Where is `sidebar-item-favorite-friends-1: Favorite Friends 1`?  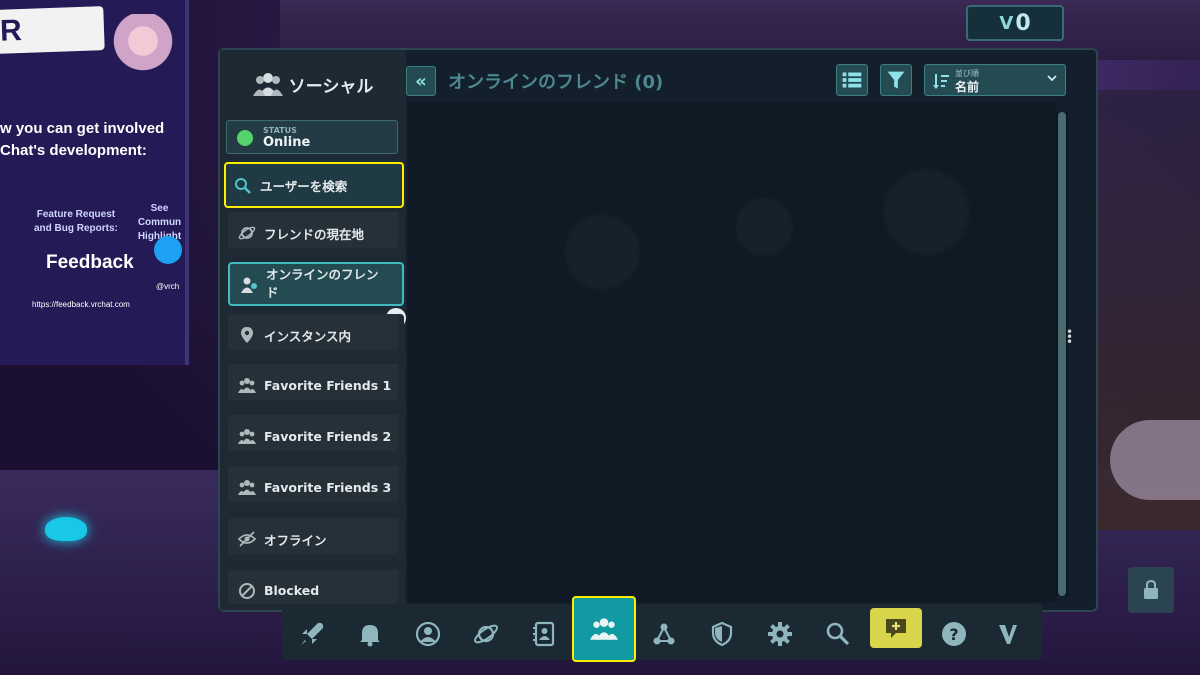
sidebar-item-favorite-friends-1: Favorite Friends 1 is located at coordinates (316, 385).